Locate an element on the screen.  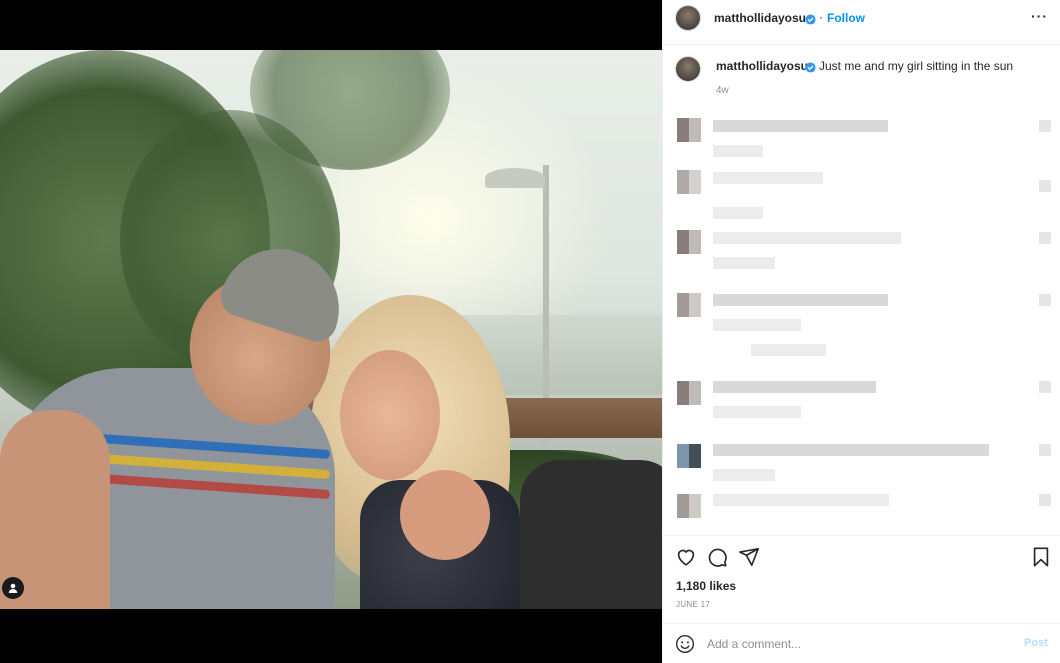
photo-lamp is located at coordinates (515, 178).